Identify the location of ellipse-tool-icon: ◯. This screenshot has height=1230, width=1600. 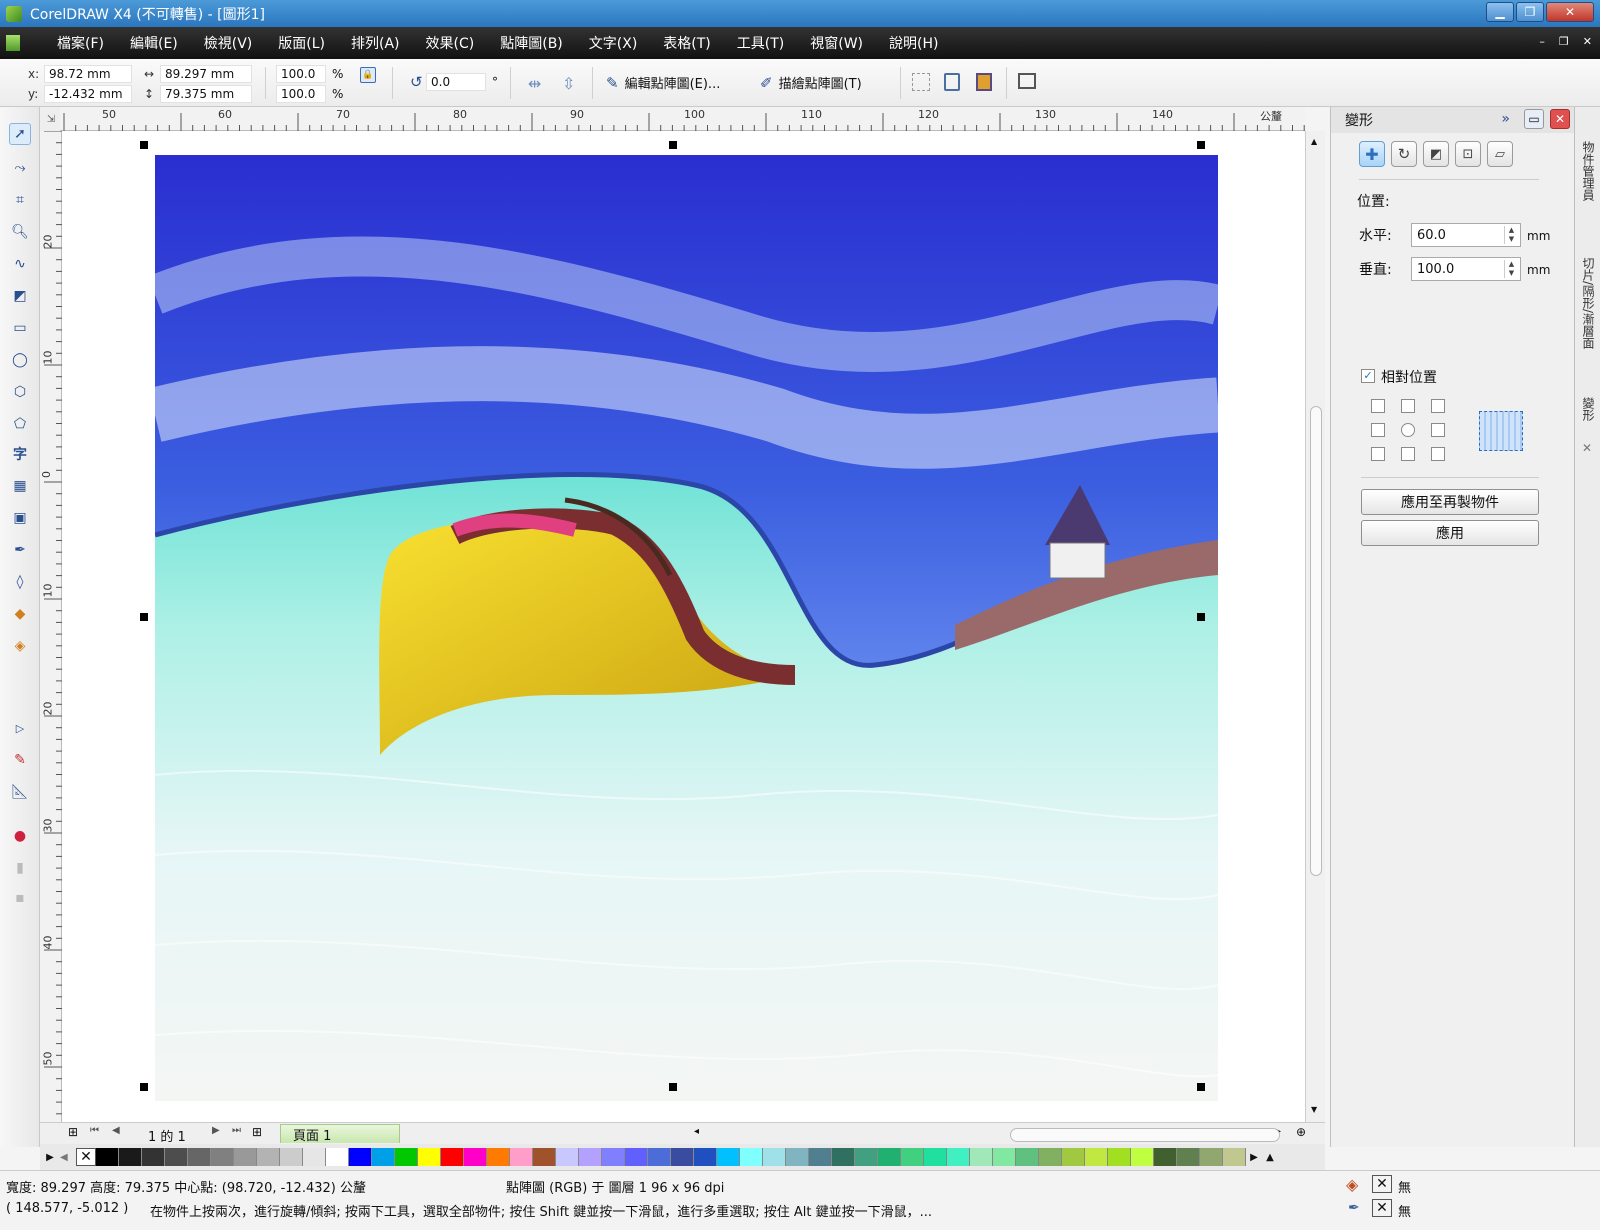
(20, 360).